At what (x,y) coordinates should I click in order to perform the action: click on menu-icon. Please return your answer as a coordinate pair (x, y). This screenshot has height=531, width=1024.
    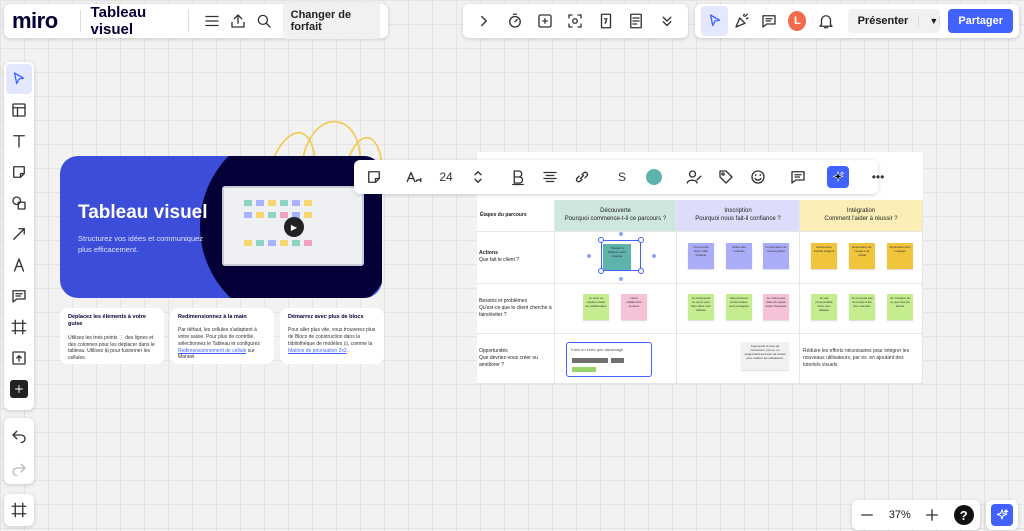
    Looking at the image, I should click on (212, 21).